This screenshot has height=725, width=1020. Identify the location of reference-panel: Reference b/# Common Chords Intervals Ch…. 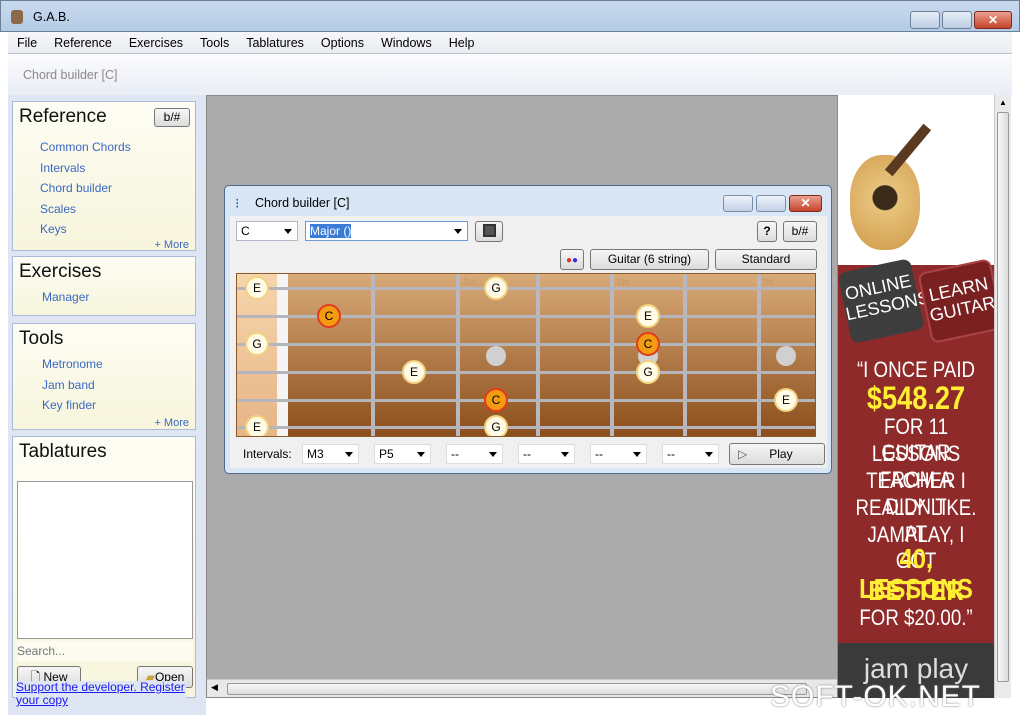
(104, 176).